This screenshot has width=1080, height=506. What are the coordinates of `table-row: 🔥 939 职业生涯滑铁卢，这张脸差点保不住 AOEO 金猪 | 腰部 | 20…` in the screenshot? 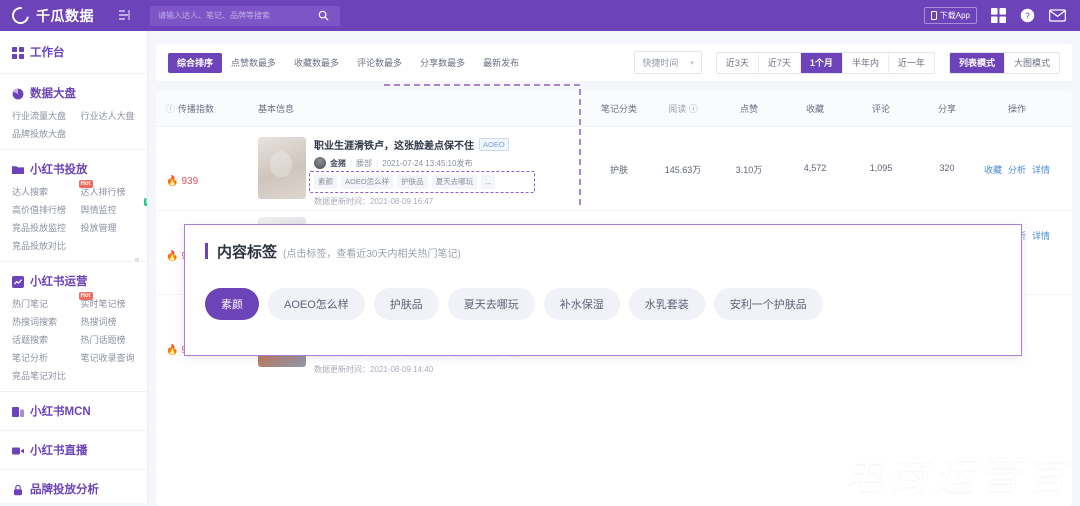 It's located at (614, 169).